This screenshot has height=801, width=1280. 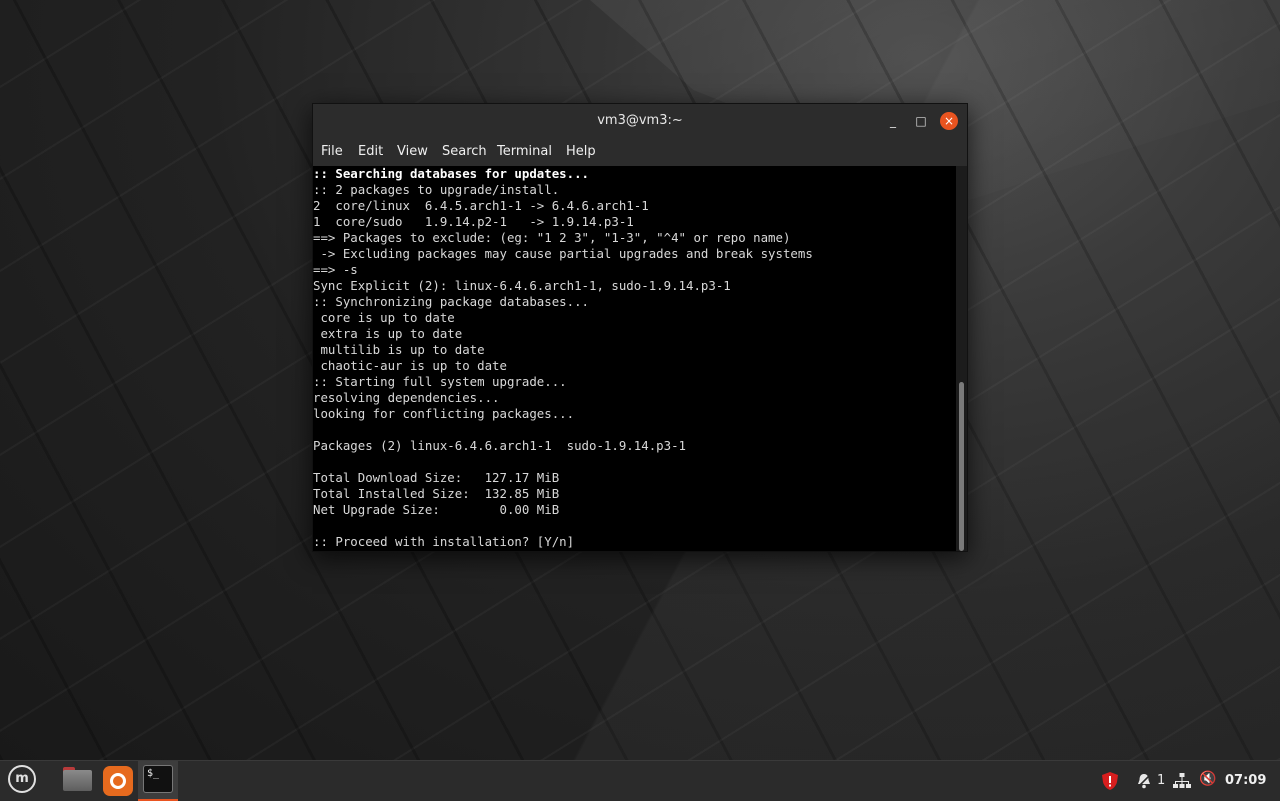 I want to click on firefox-launcher, so click(x=118, y=781).